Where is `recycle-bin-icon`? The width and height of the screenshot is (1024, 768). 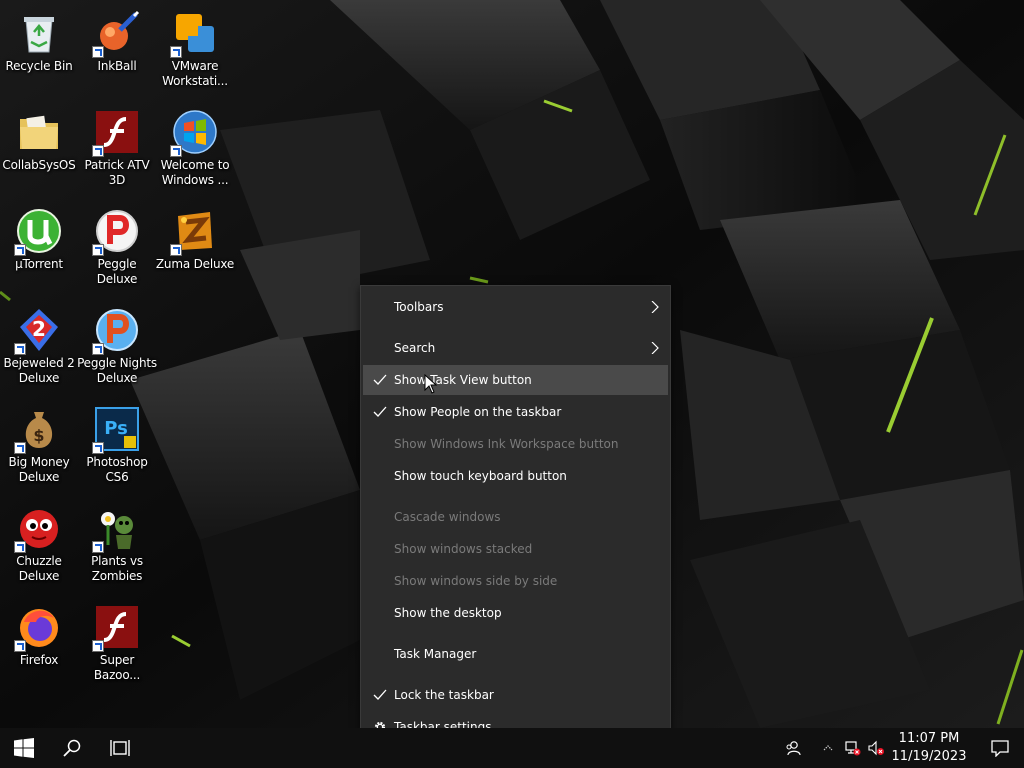 recycle-bin-icon is located at coordinates (39, 35).